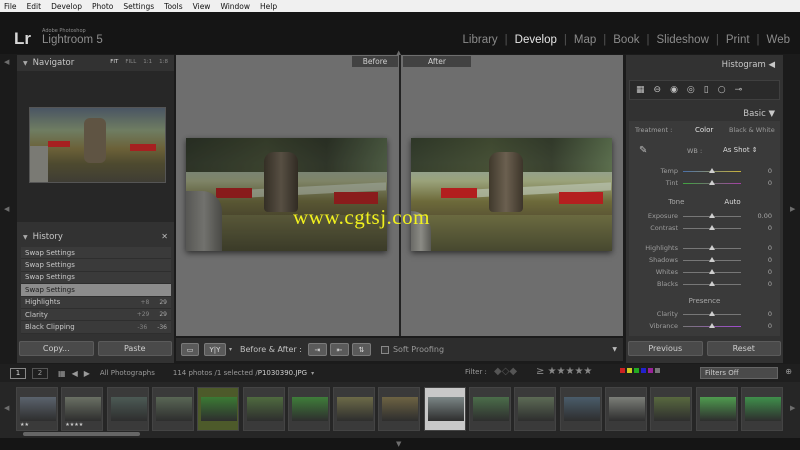 This screenshot has height=450, width=800. I want to click on history-item: Clarity +29 29, so click(96, 315).